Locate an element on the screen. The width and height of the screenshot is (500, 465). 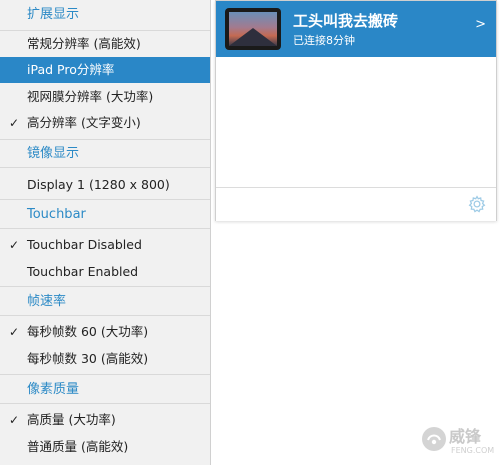
menu-item-display-1: Display 1 (1280 x 800) is located at coordinates (105, 185).